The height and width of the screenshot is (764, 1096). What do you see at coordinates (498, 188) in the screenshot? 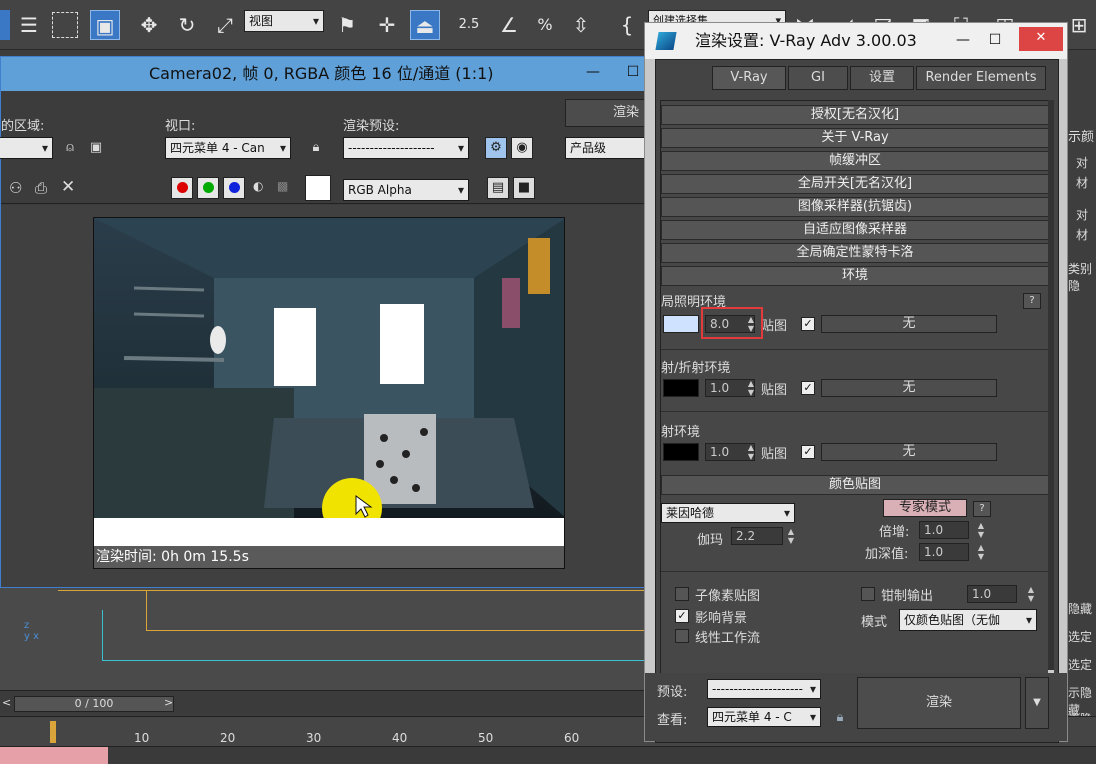
I see `display-toggle-icon: ▤` at bounding box center [498, 188].